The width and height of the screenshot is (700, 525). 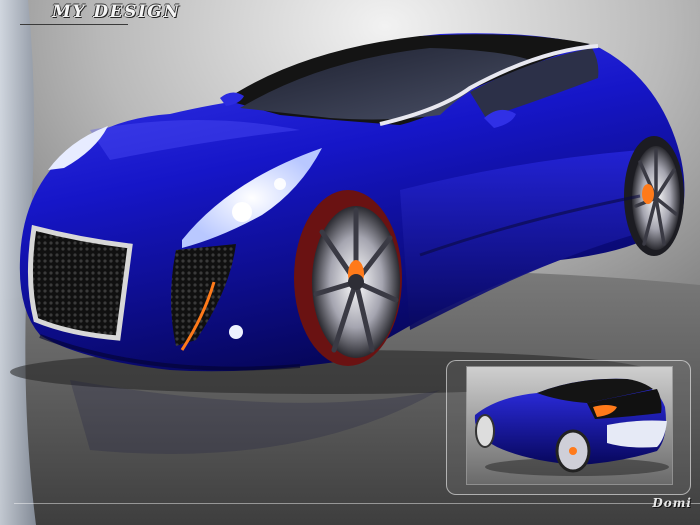 I want to click on artwork-title: MY DESIGN, so click(x=116, y=12).